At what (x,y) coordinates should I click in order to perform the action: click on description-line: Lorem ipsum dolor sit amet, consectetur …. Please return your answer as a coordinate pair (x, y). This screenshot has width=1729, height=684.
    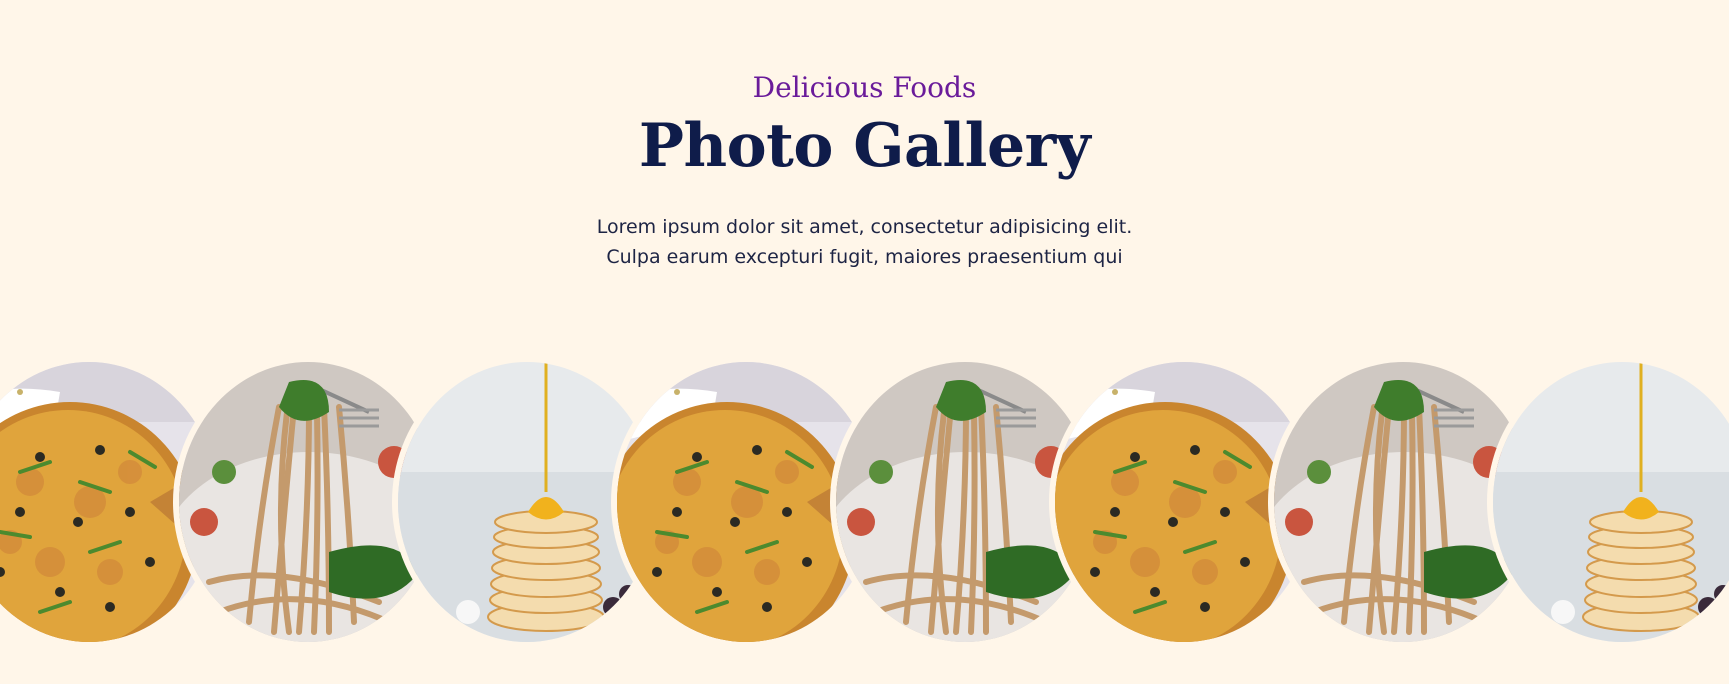
    Looking at the image, I should click on (864, 227).